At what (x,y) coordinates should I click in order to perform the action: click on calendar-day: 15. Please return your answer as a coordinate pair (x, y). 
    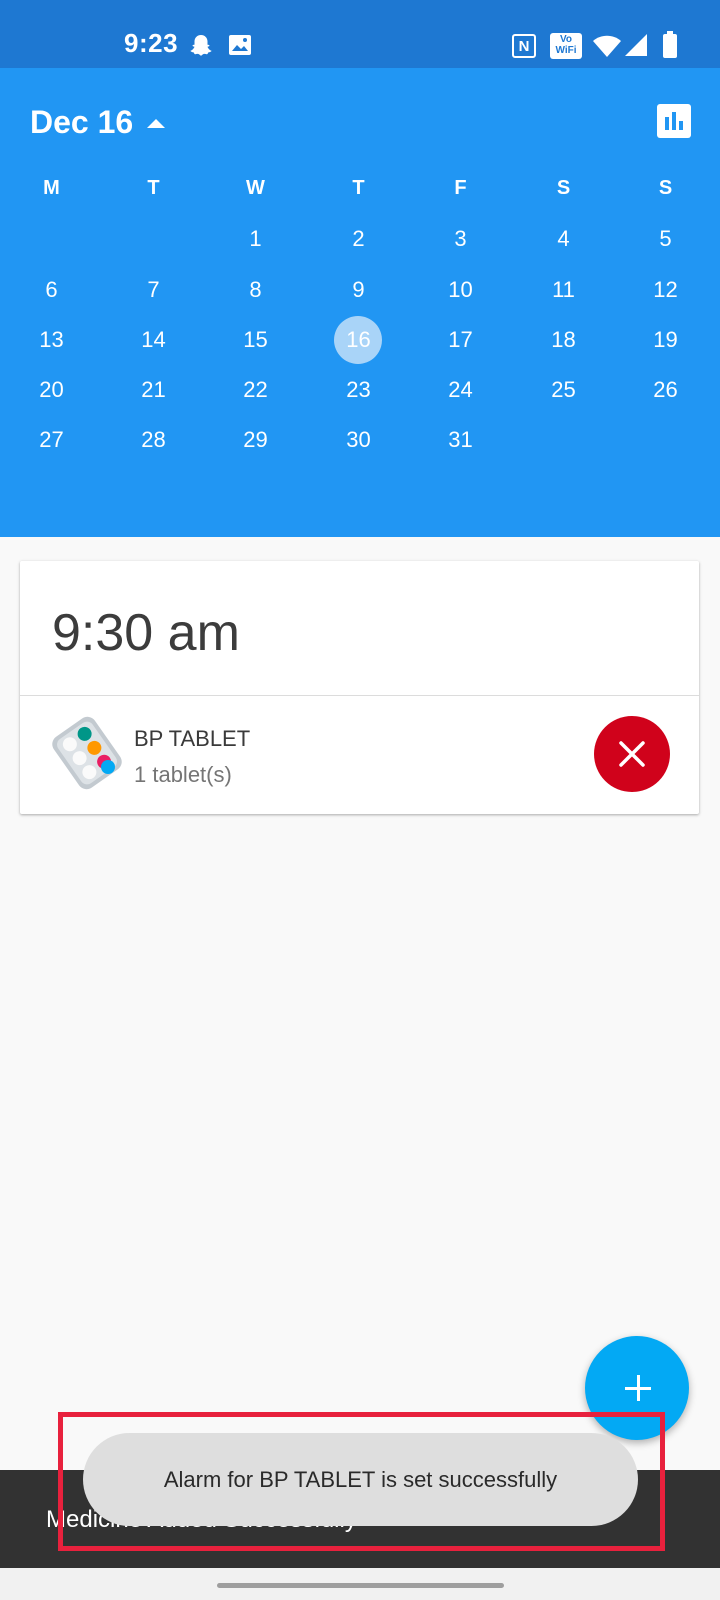
    Looking at the image, I should click on (255, 340).